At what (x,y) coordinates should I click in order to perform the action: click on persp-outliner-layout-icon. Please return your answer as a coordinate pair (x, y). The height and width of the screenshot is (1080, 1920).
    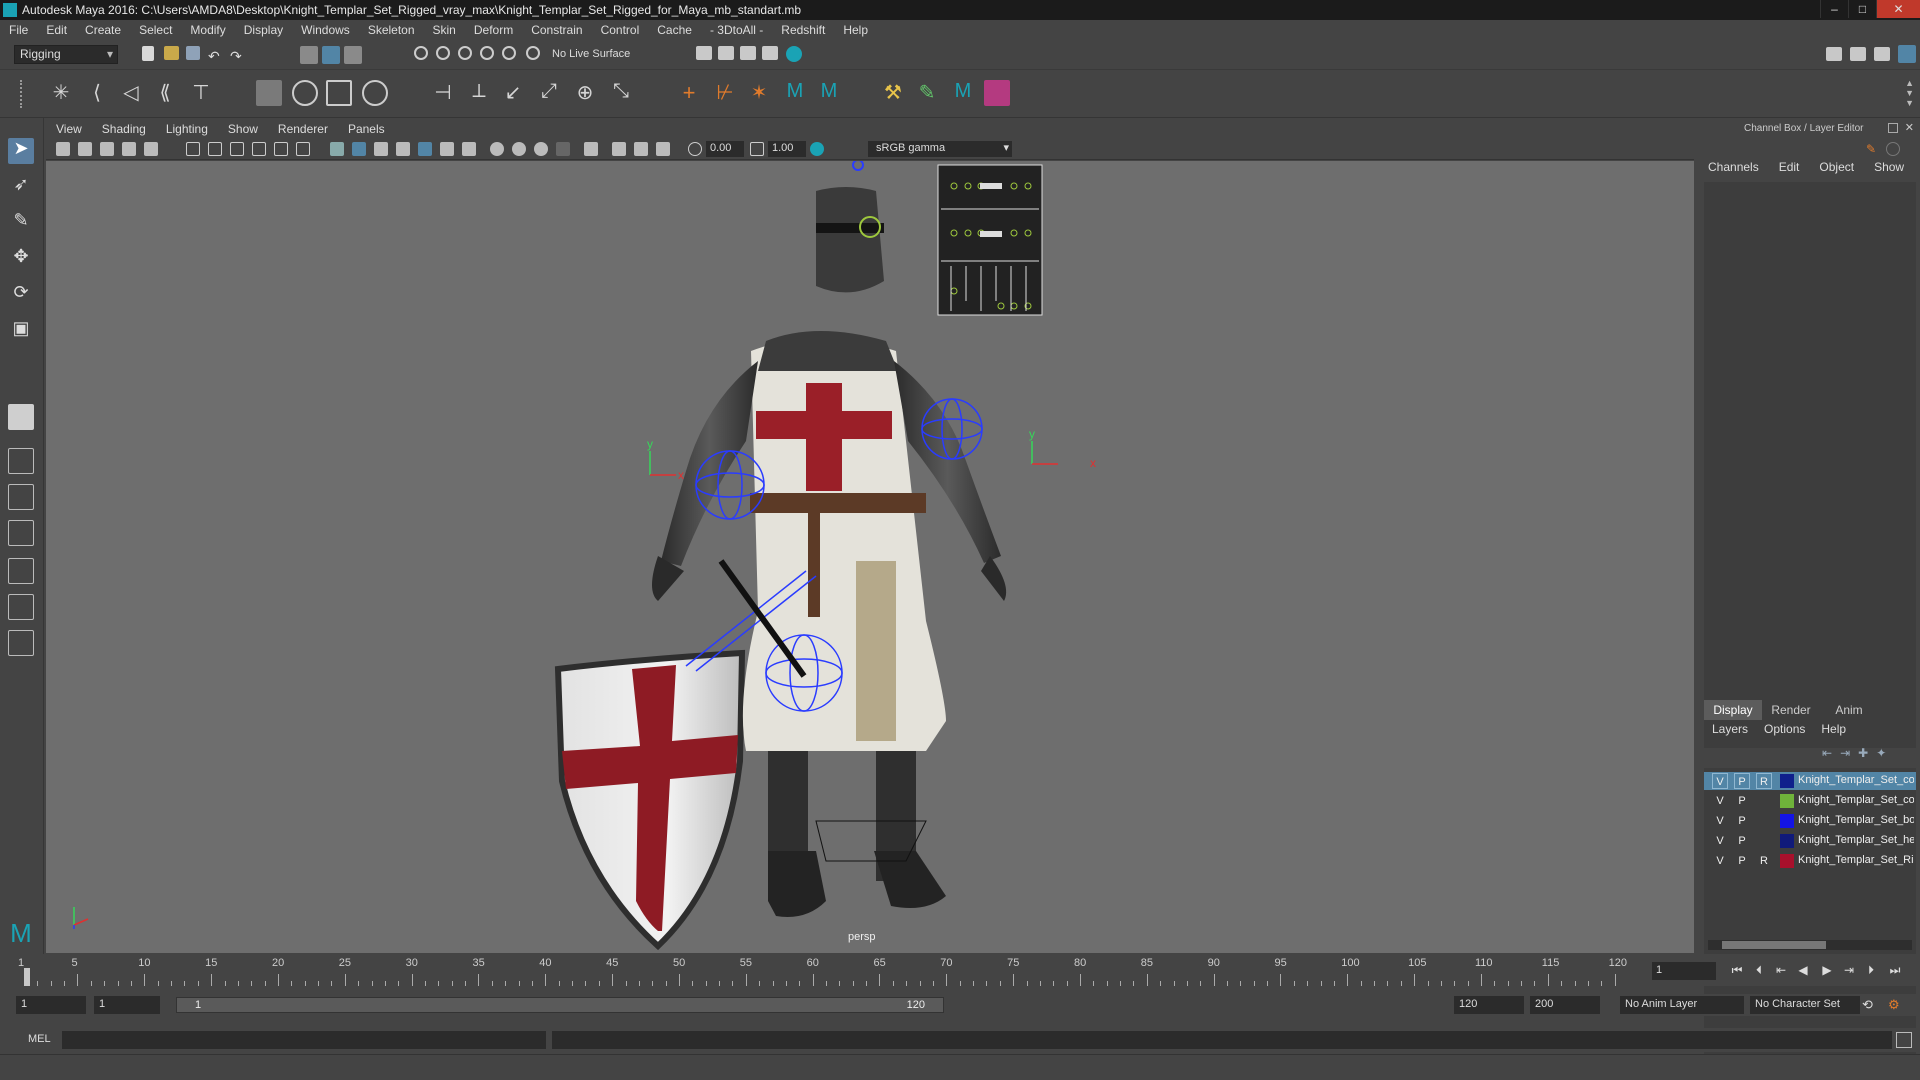
    Looking at the image, I should click on (21, 497).